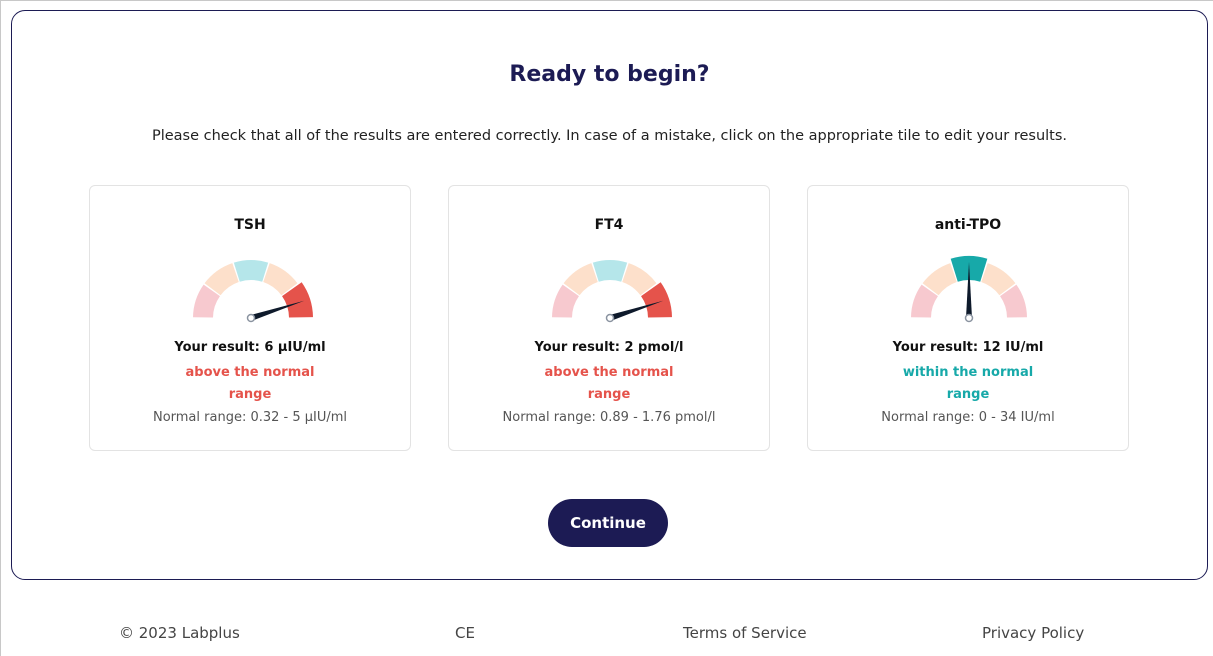  What do you see at coordinates (609, 417) in the screenshot?
I see `normal-range: Normal range: 0.89 - 1.76 pmol/l` at bounding box center [609, 417].